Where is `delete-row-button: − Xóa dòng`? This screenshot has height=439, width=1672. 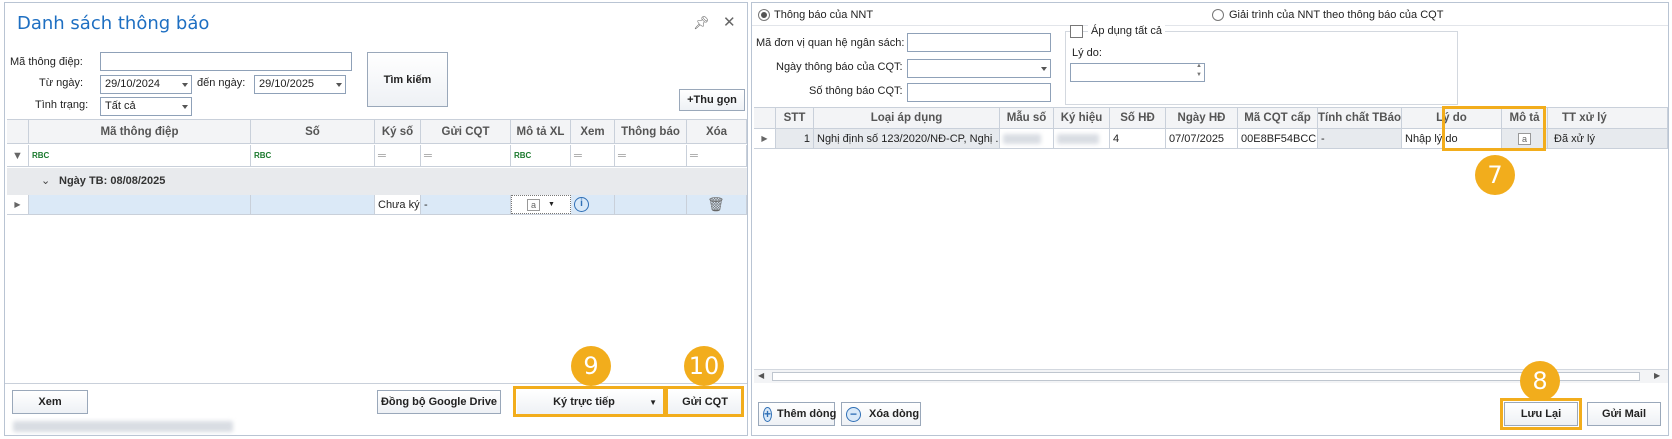
delete-row-button: − Xóa dòng is located at coordinates (881, 414).